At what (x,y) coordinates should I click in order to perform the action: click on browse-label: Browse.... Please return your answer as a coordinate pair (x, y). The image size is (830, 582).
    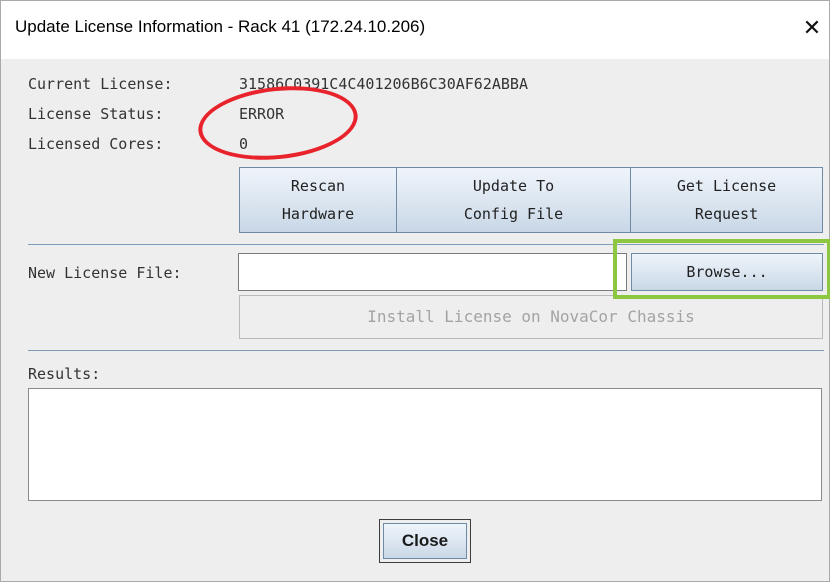
    Looking at the image, I should click on (727, 272).